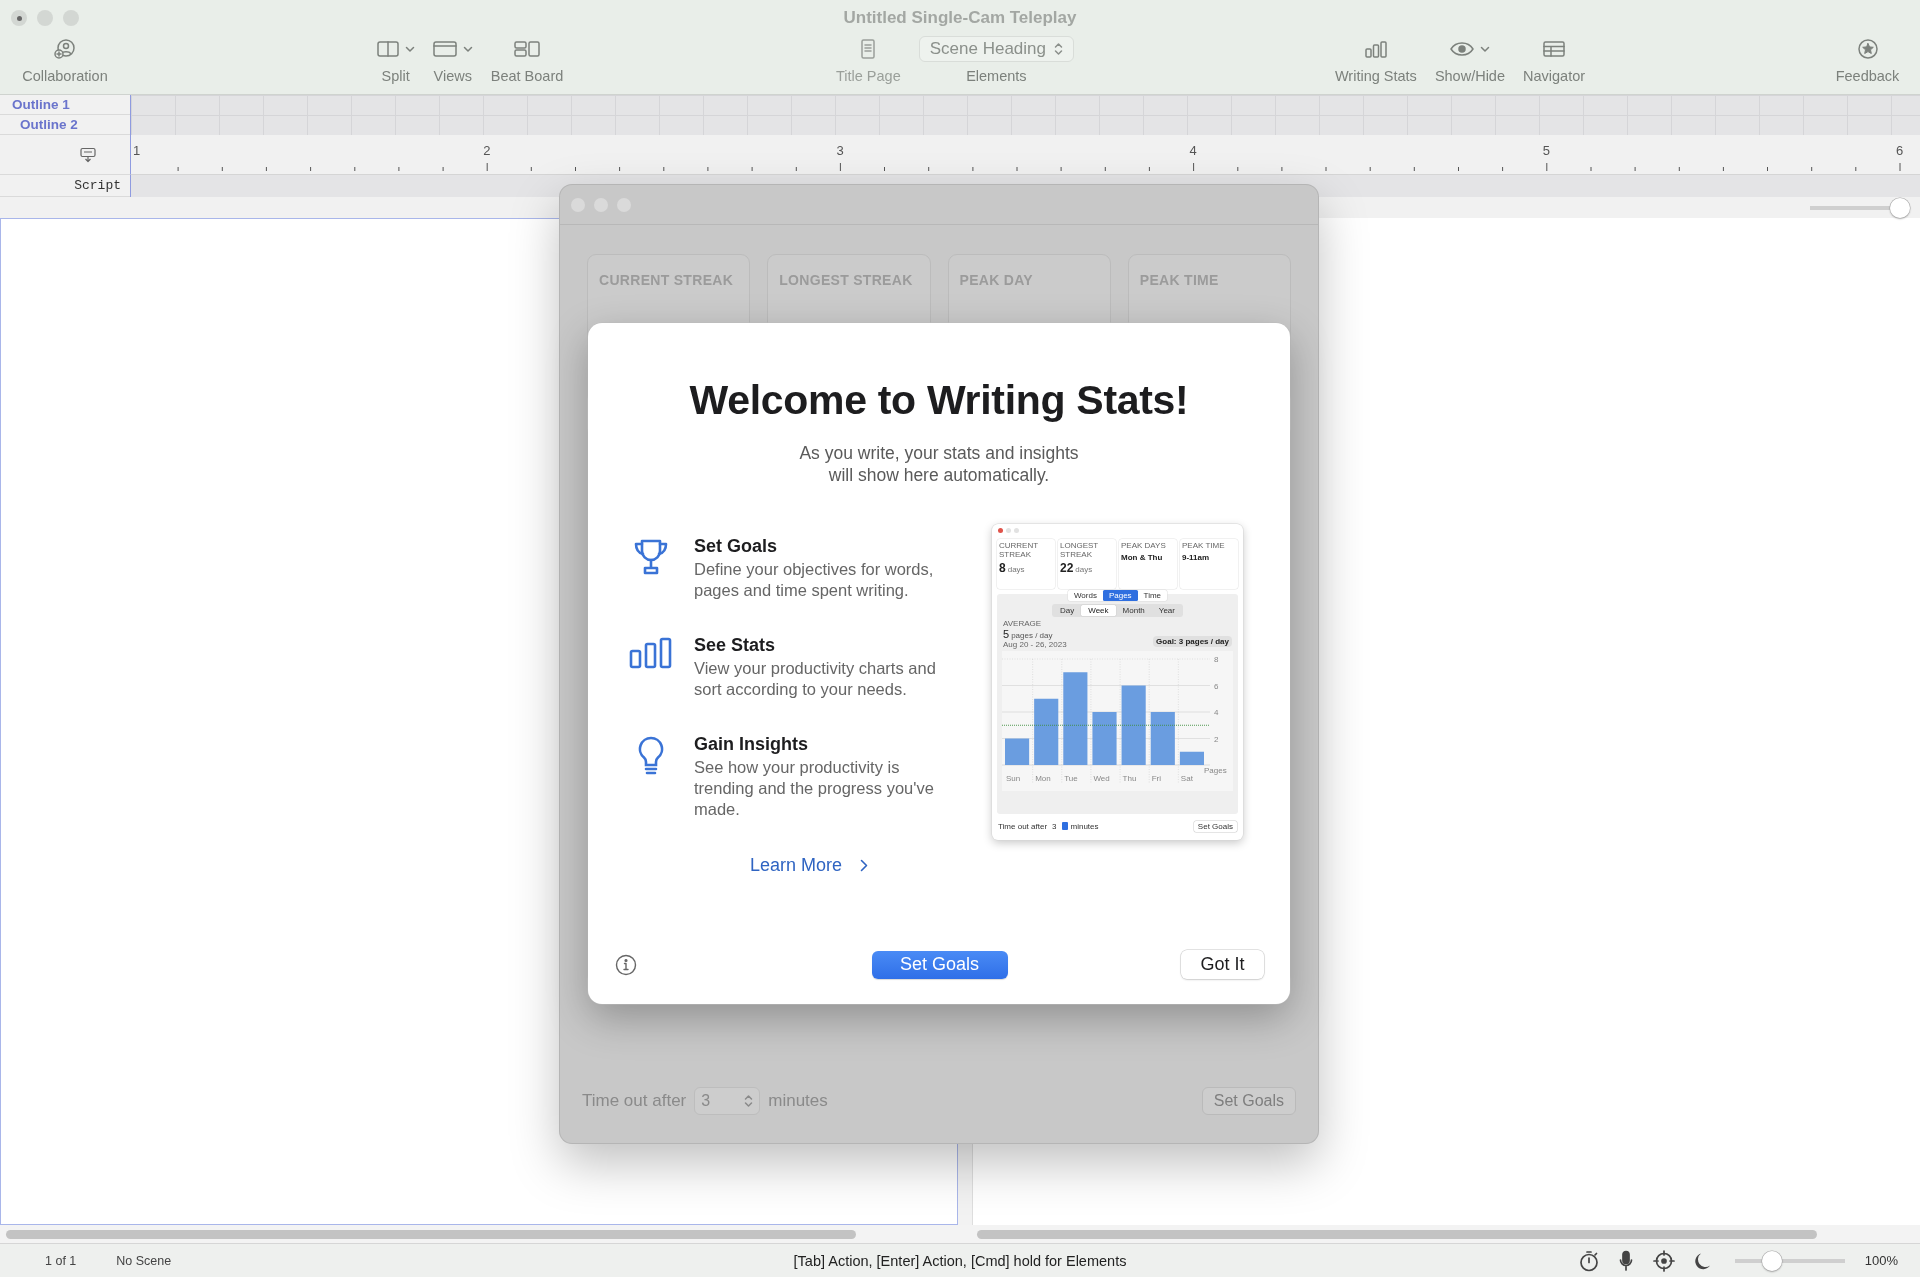  Describe the element at coordinates (1013, 778) in the screenshot. I see `axis-label: Sun` at that location.